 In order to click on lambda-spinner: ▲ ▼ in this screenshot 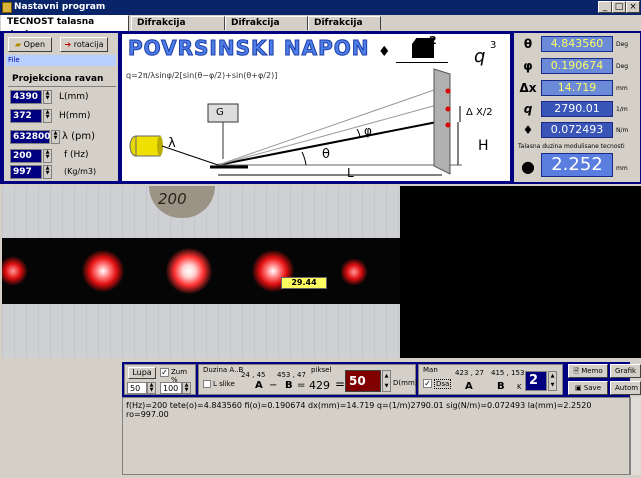, I will do `click(55, 137)`.